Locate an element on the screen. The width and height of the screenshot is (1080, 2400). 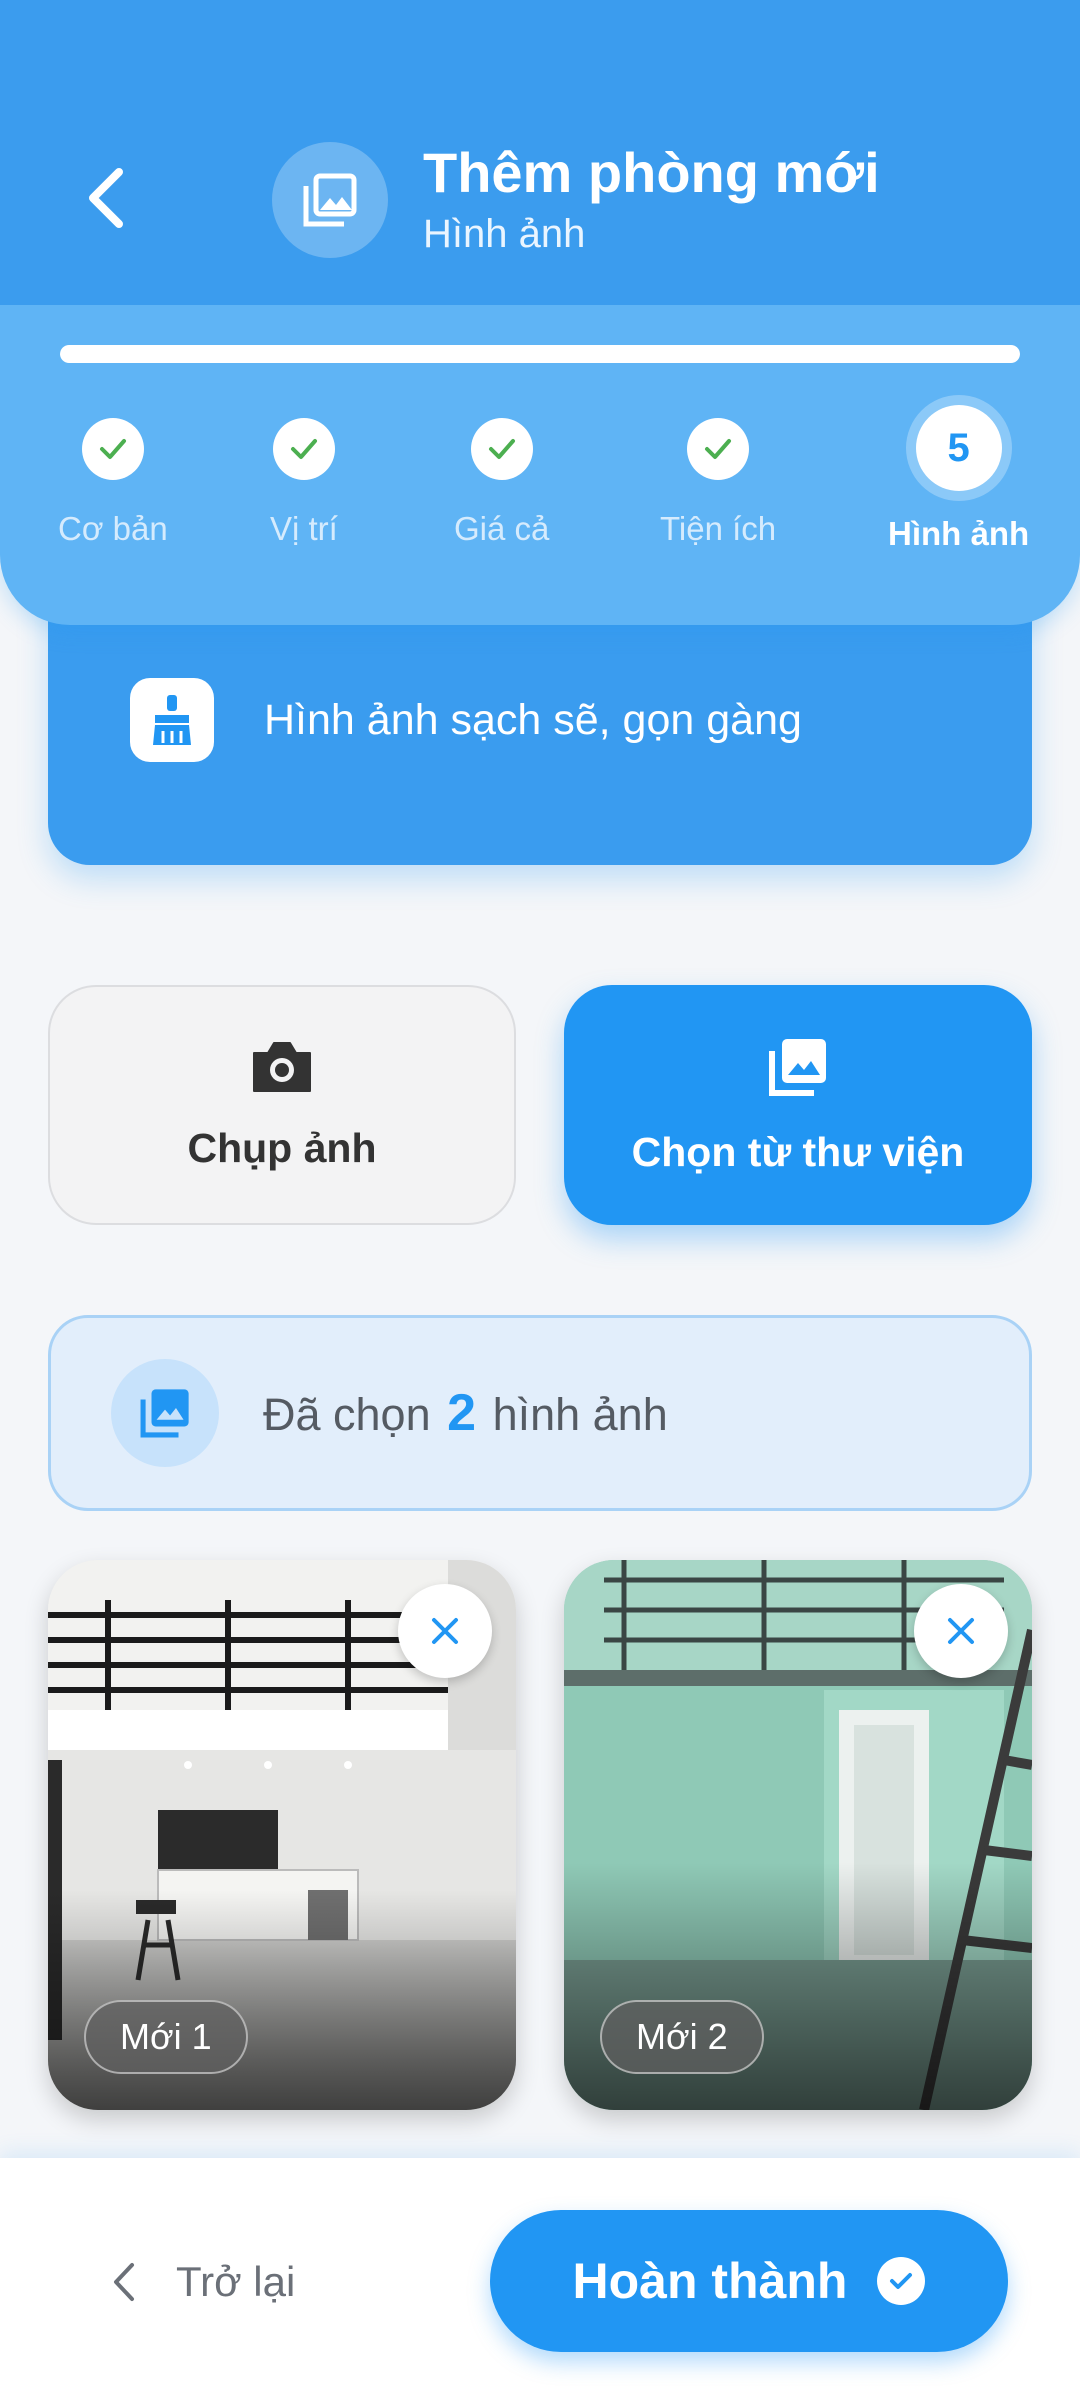
take-photo-button: Chụp ảnh is located at coordinates (282, 1105).